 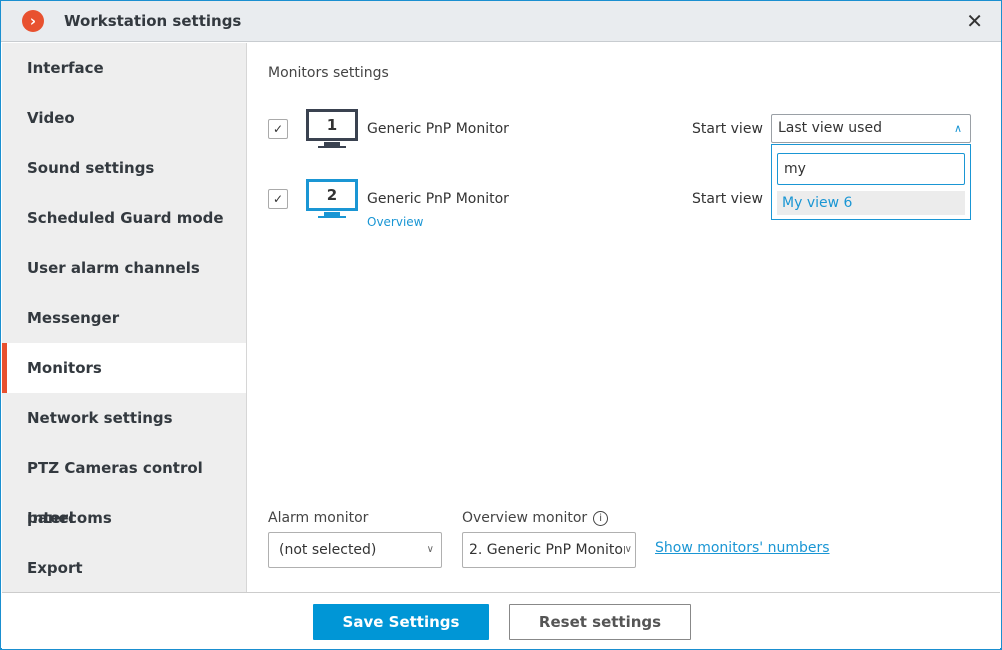 I want to click on view-search-input, so click(x=871, y=169).